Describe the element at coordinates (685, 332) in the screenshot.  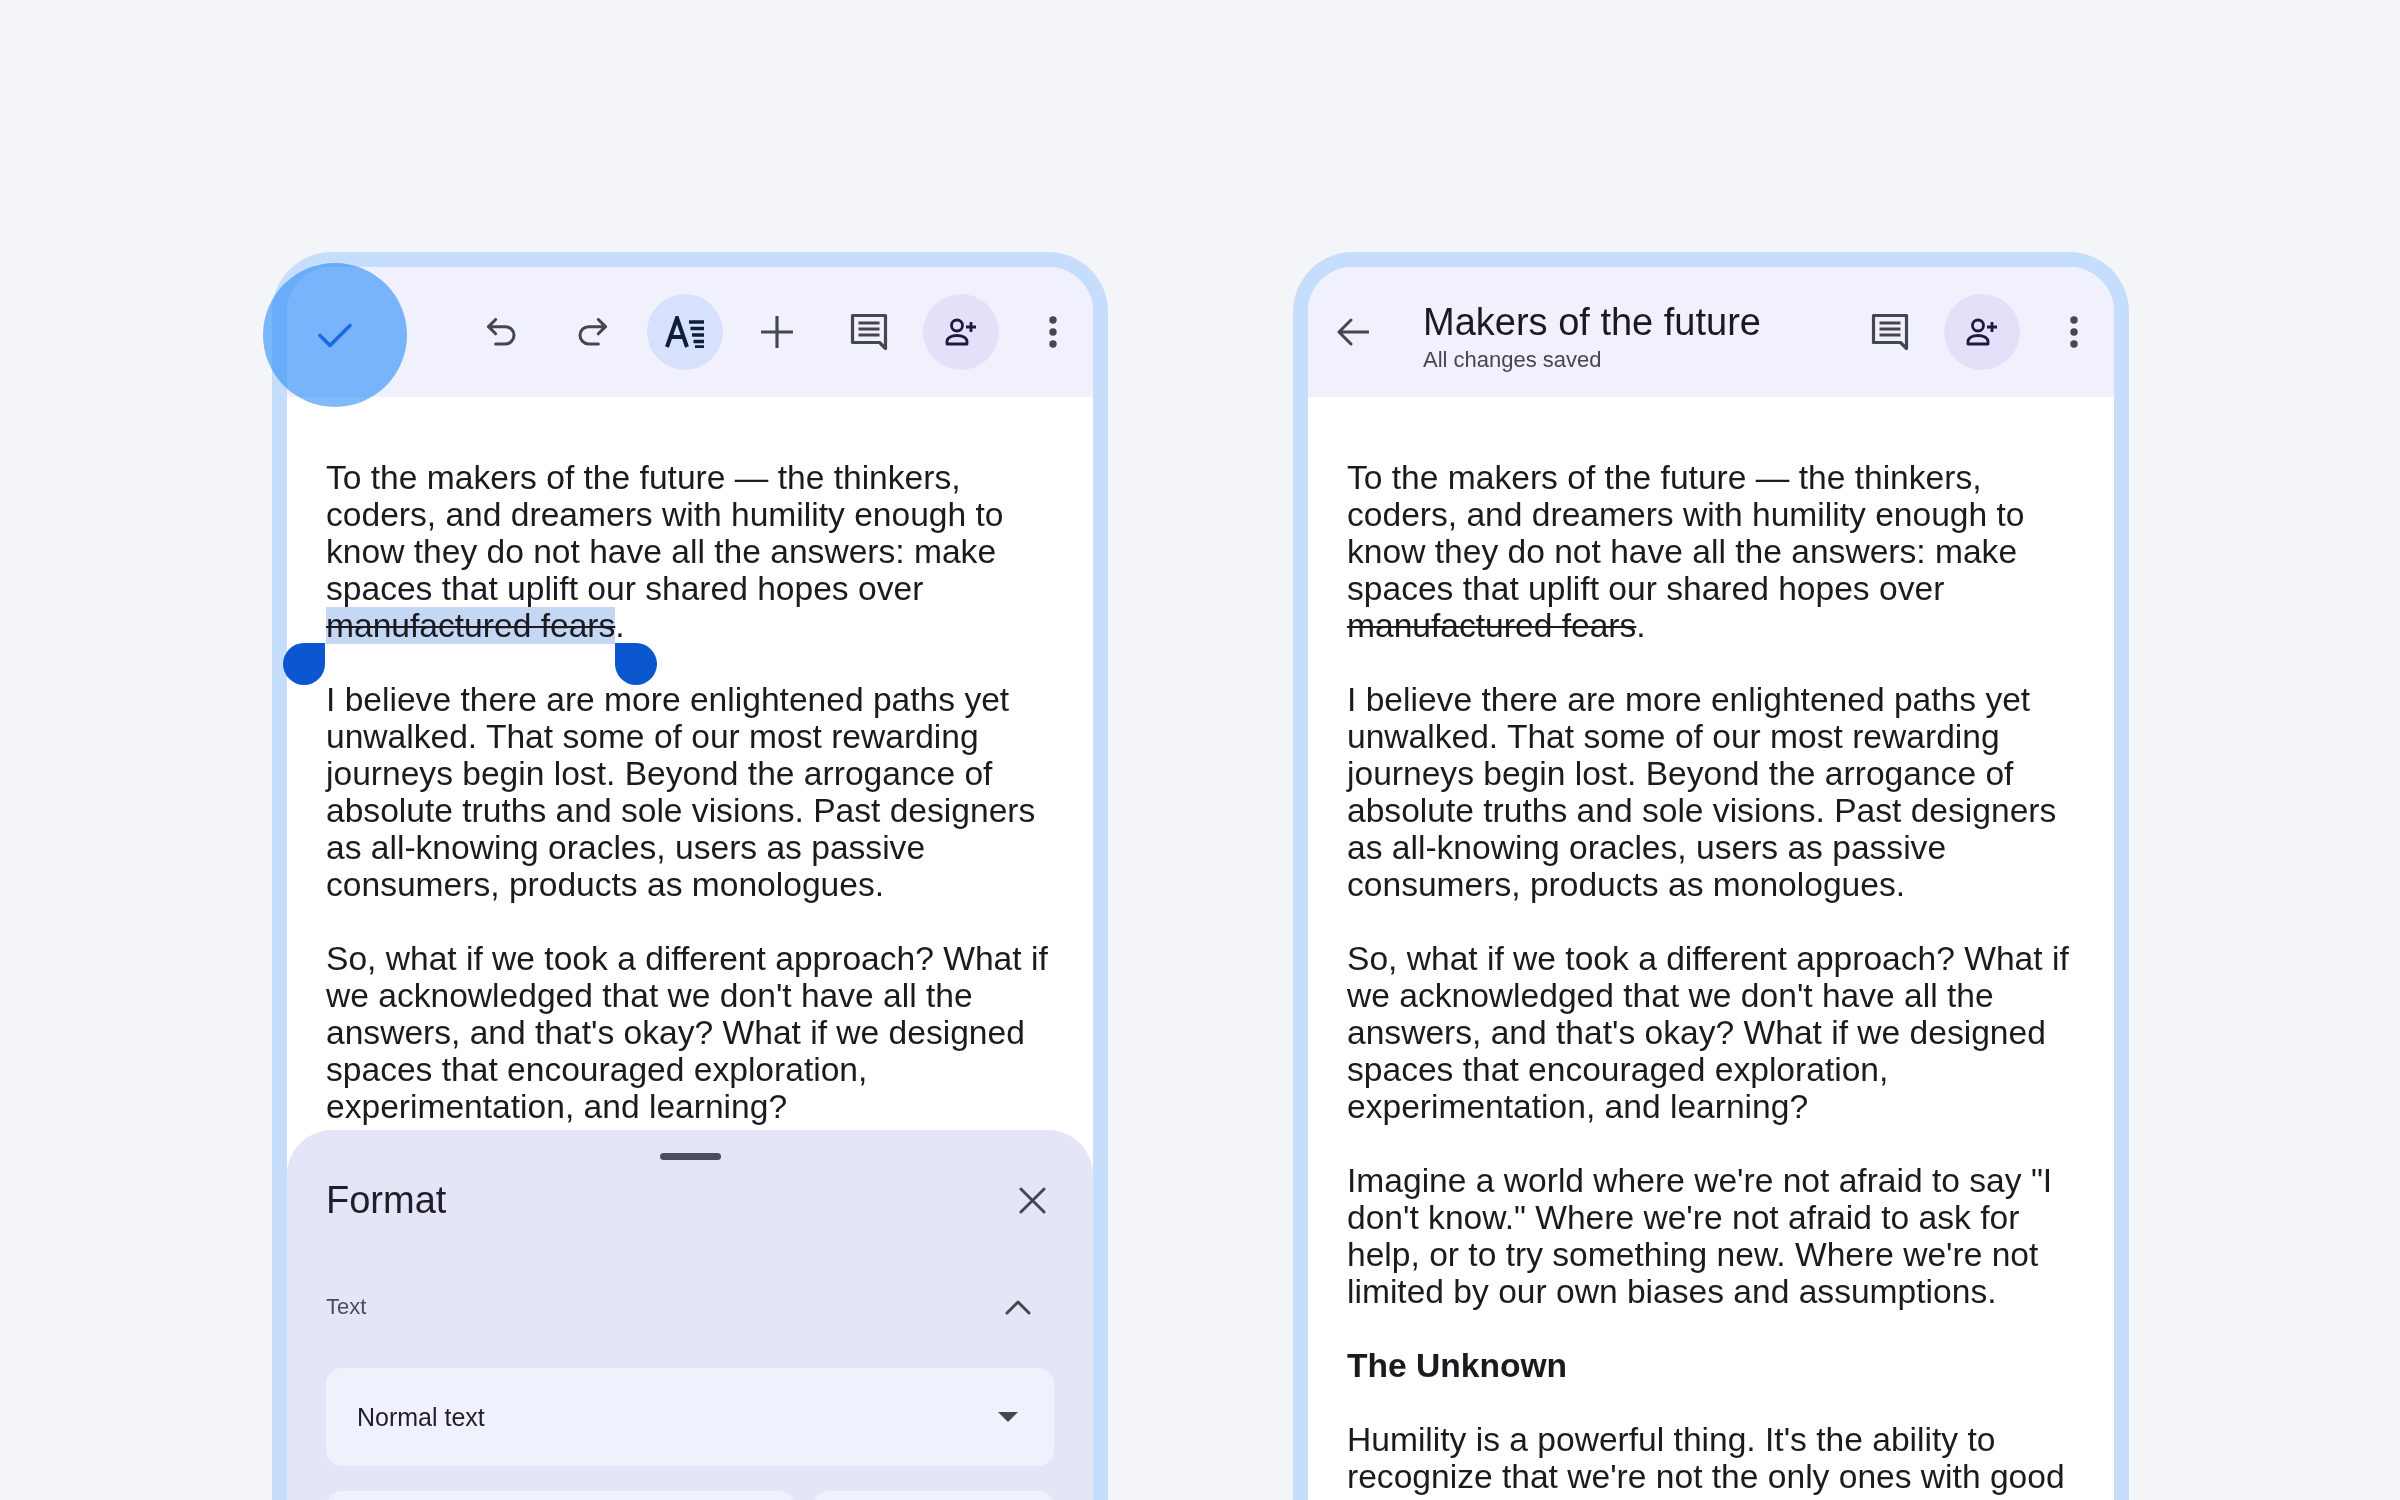
I see `text-format-icon` at that location.